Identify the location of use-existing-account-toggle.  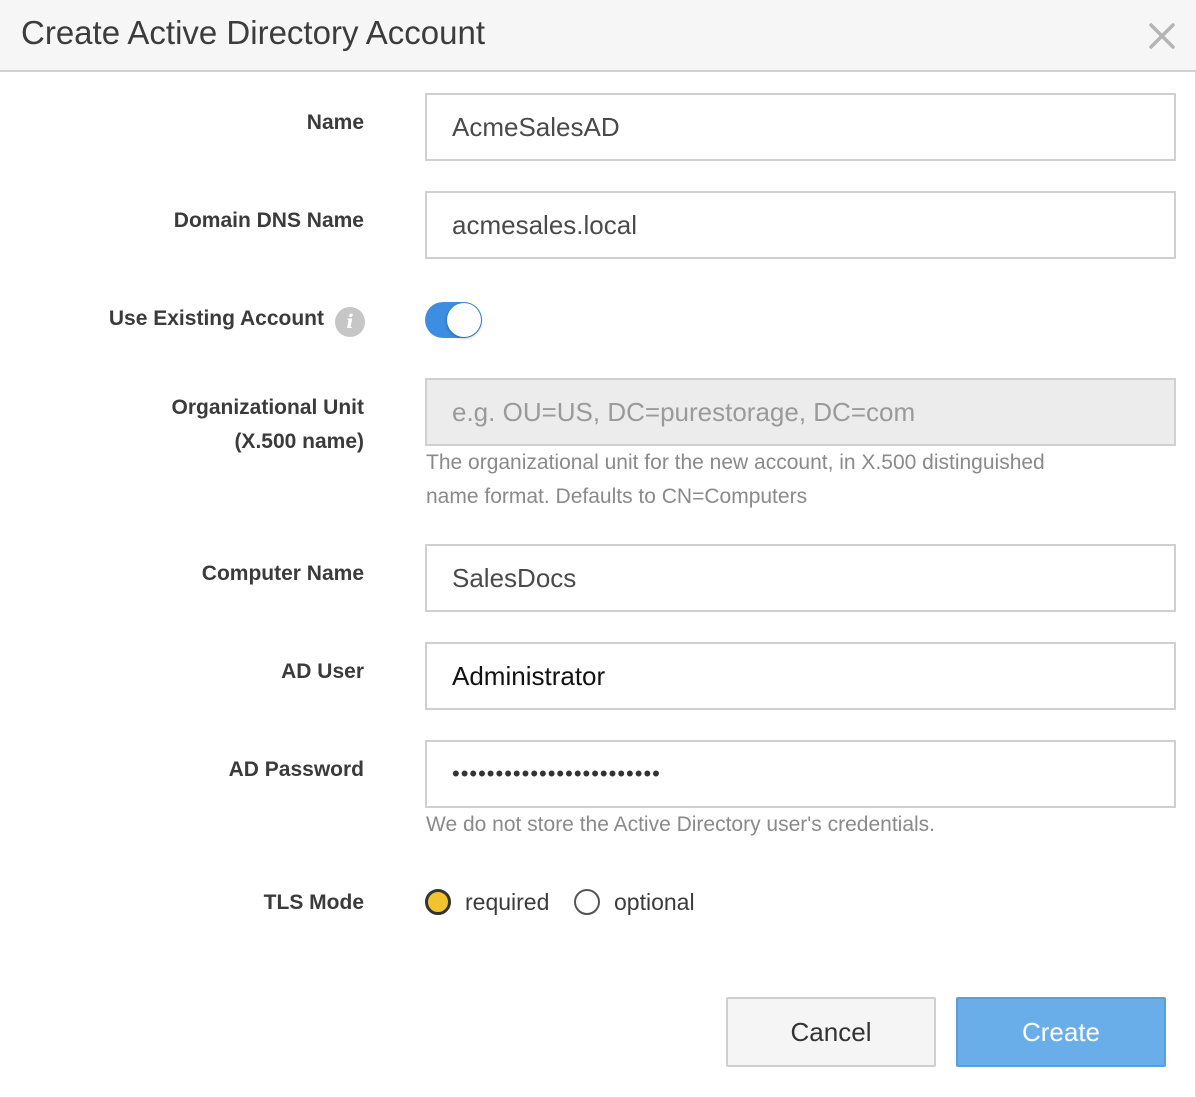
(453, 320).